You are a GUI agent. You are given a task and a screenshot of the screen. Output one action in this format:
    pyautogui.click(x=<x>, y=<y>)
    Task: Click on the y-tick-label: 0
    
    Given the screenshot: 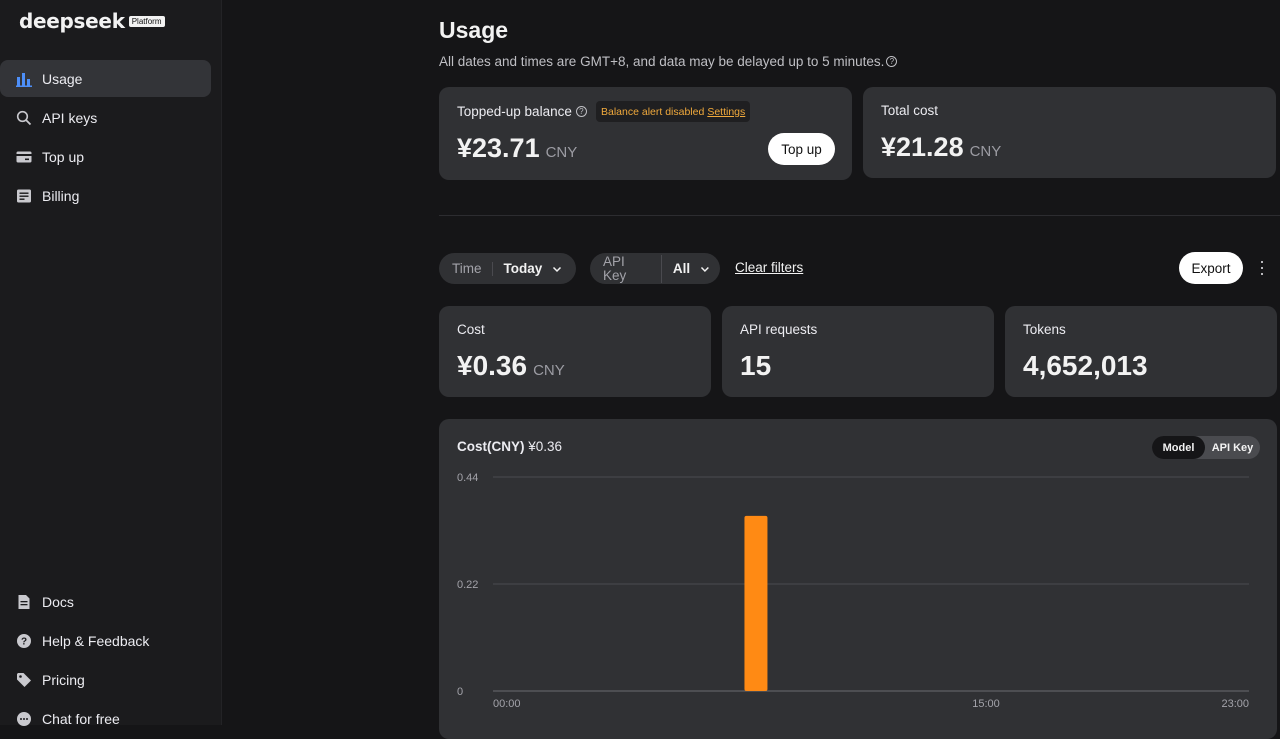 What is the action you would take?
    pyautogui.click(x=460, y=692)
    